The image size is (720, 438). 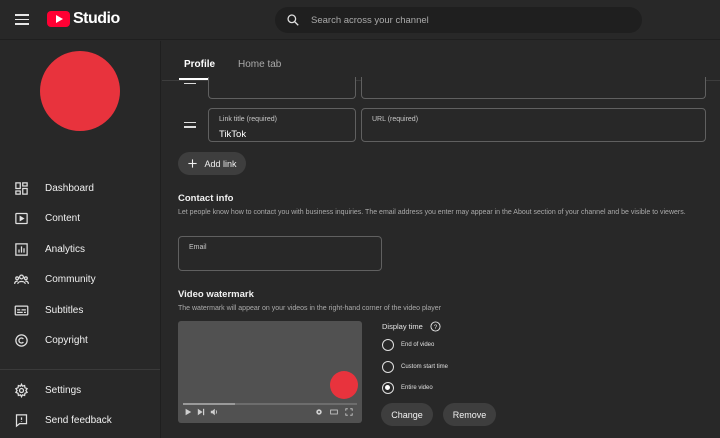 I want to click on sidebar-item-settings: Settings, so click(x=80, y=390).